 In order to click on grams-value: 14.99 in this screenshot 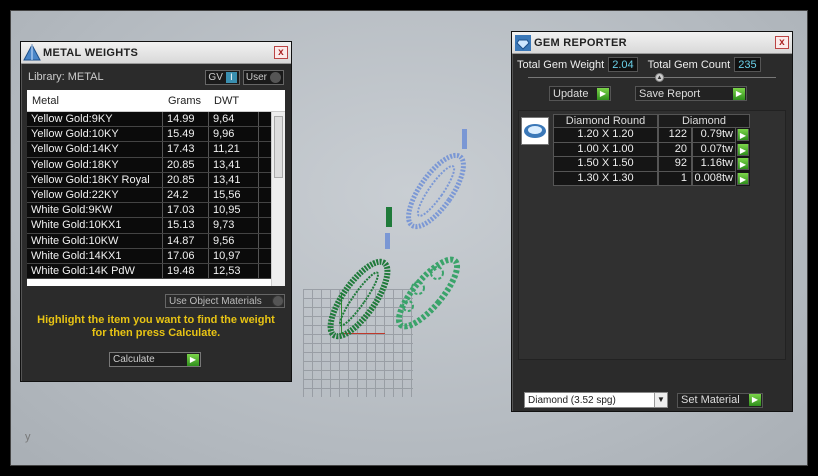, I will do `click(186, 119)`.